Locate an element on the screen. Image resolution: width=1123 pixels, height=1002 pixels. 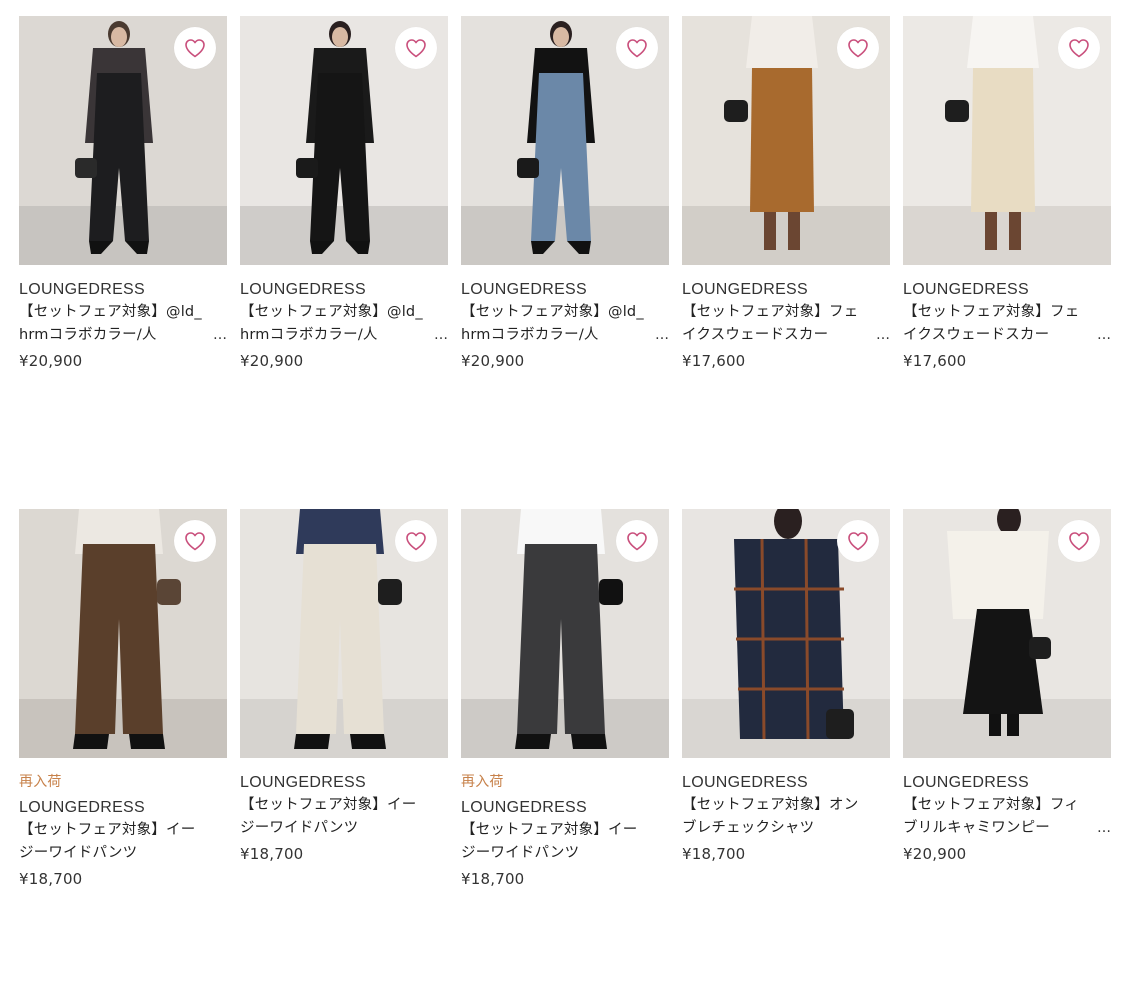
product-name-text: 【セットフェア対象】フィブリルキャミワンピー is located at coordinates (991, 816).